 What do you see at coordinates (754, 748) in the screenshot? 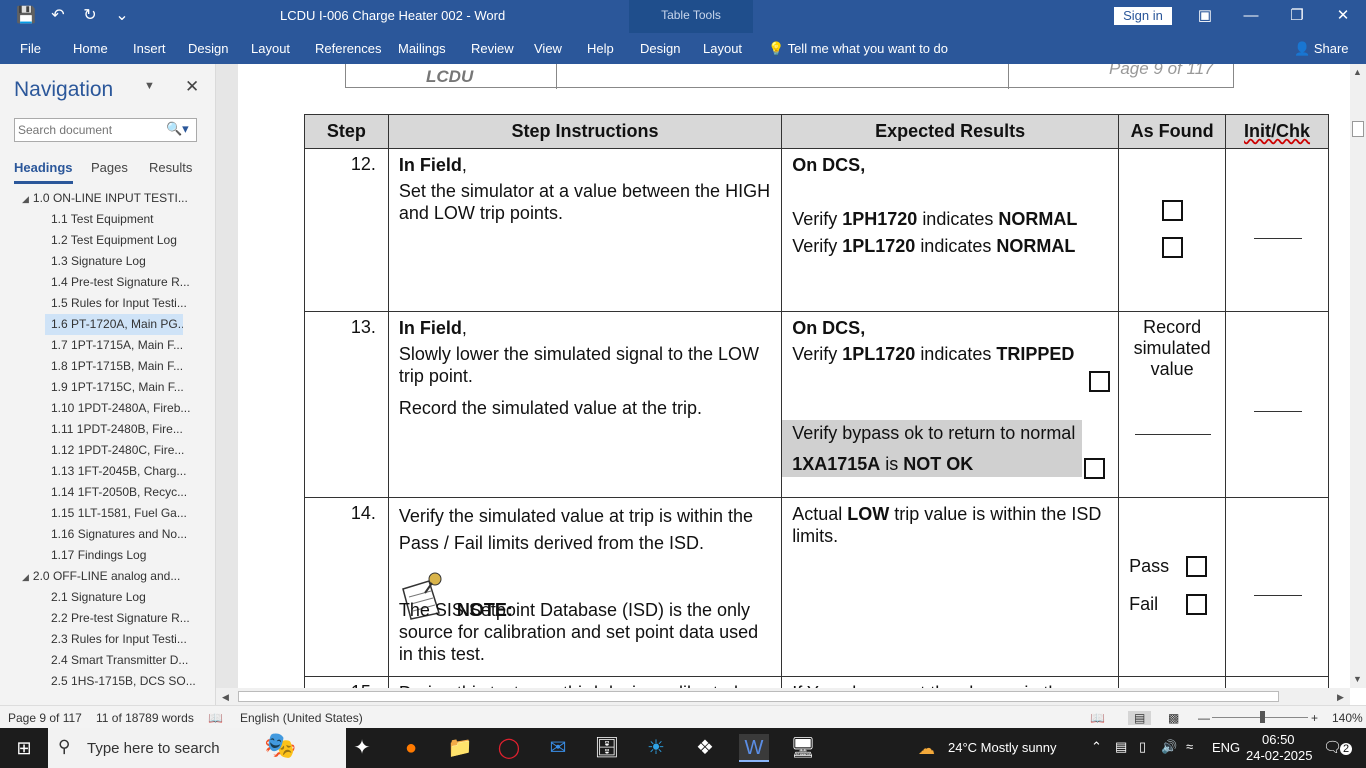
I see `word-icon: W` at bounding box center [754, 748].